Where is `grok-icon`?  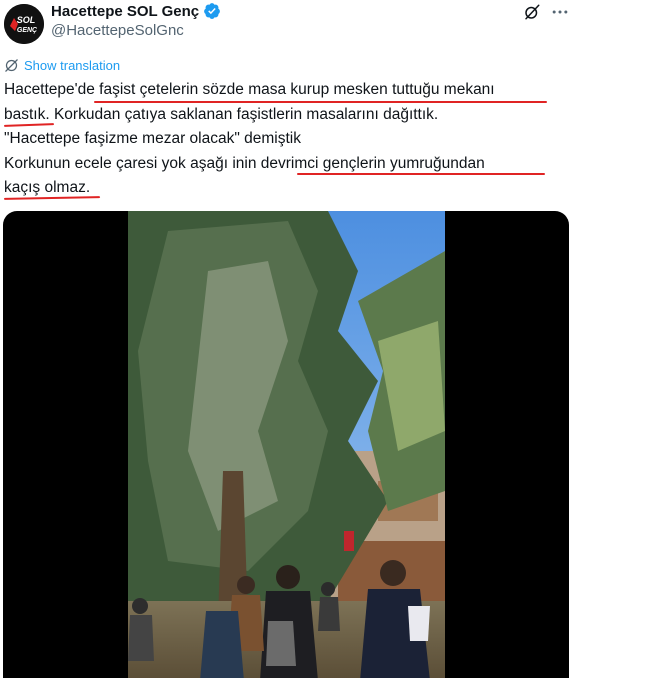 grok-icon is located at coordinates (532, 12).